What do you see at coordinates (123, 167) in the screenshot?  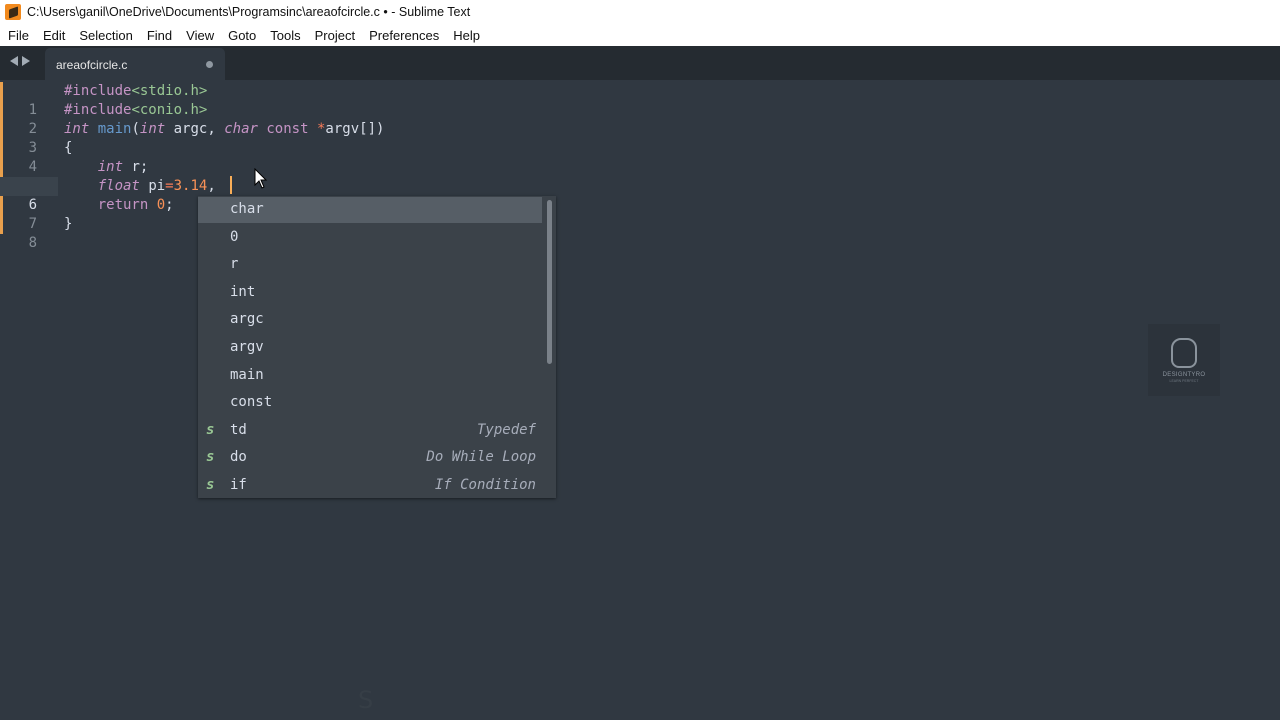 I see `code-line-text: int r;` at bounding box center [123, 167].